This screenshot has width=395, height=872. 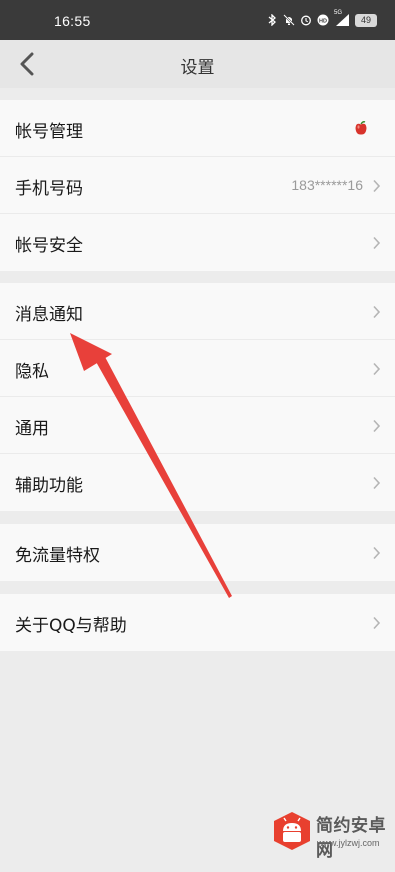 I want to click on watermark-title: 简约安卓网, so click(x=351, y=838).